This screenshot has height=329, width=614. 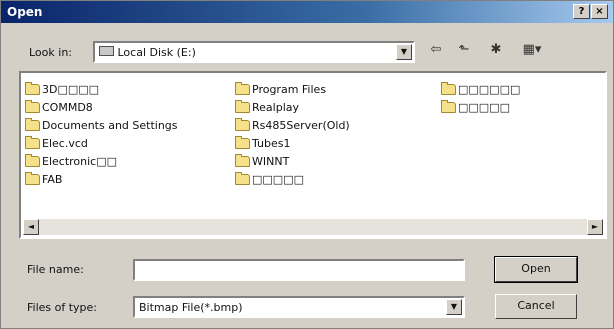 I want to click on list-item: COMMD8, so click(x=59, y=107).